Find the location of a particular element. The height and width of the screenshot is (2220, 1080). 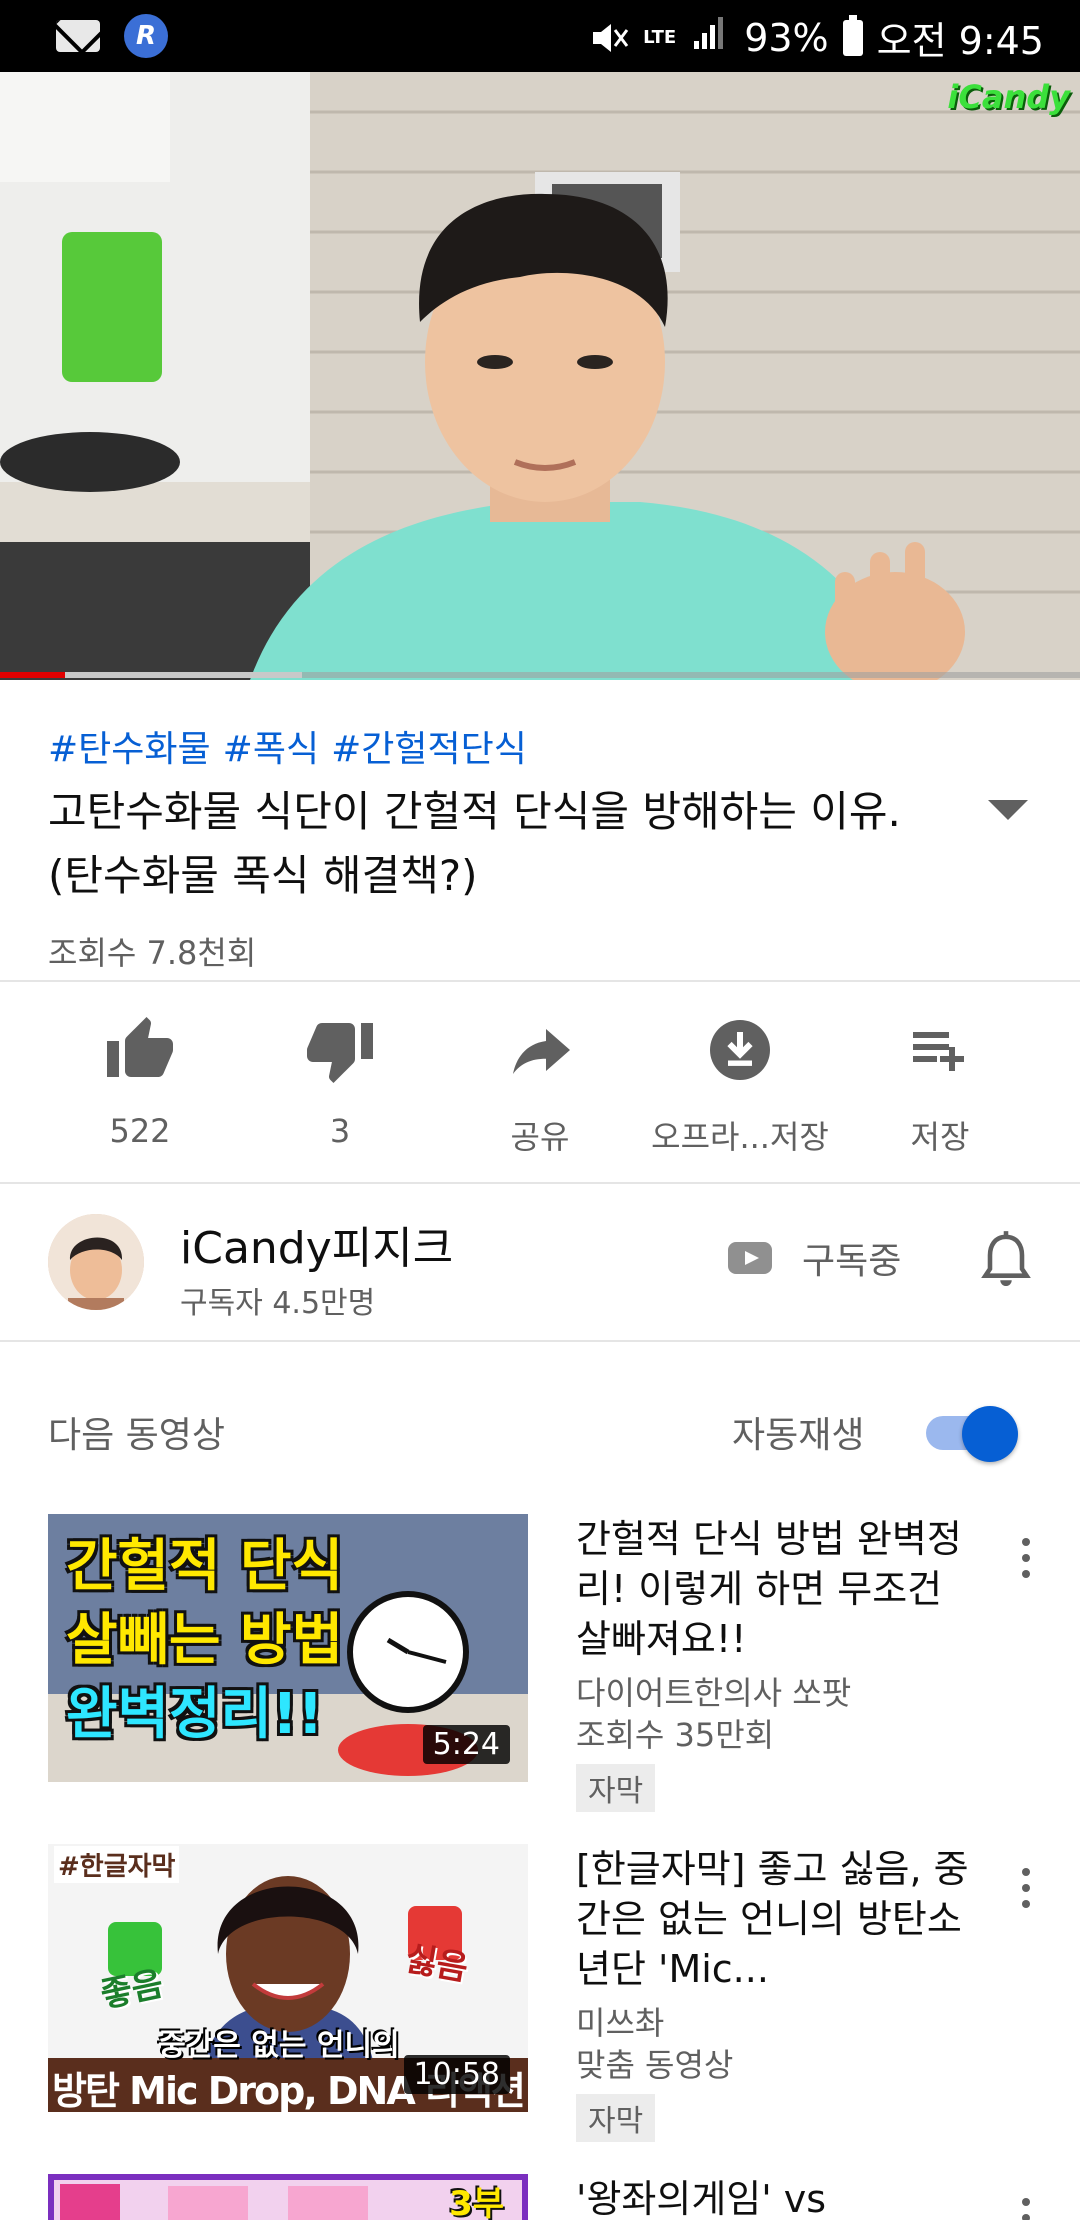

dislike-button: 3 is located at coordinates (340, 1090).